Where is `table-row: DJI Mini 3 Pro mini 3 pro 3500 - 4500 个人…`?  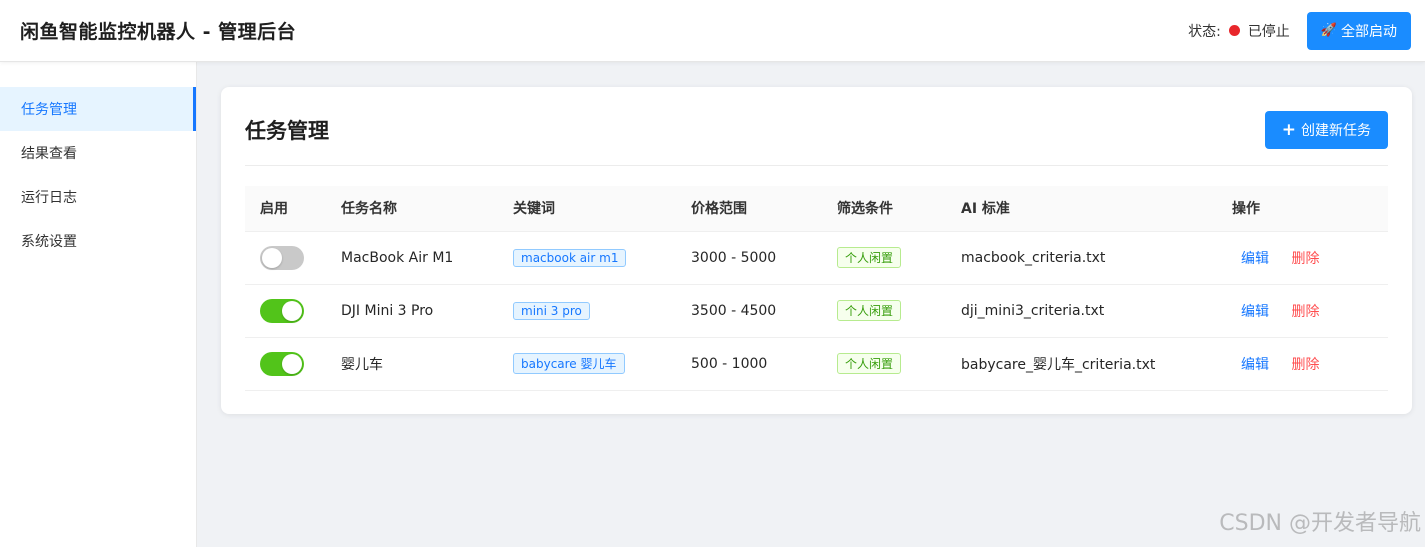 table-row: DJI Mini 3 Pro mini 3 pro 3500 - 4500 个人… is located at coordinates (816, 311).